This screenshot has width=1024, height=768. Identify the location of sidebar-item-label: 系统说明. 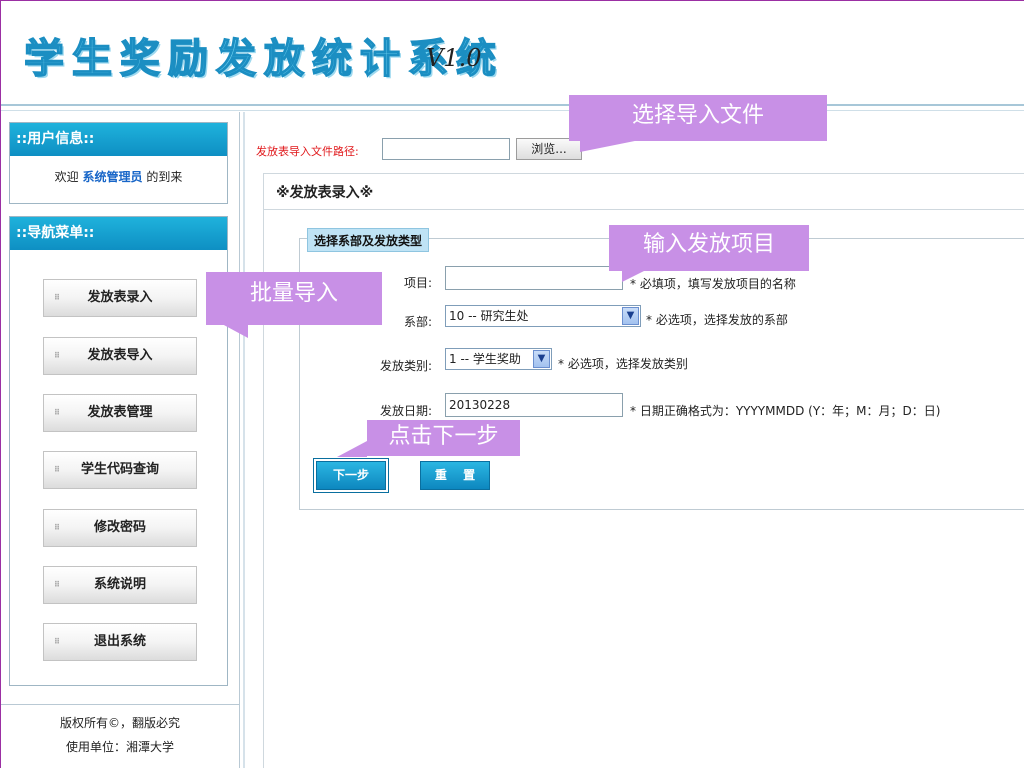
(119, 584).